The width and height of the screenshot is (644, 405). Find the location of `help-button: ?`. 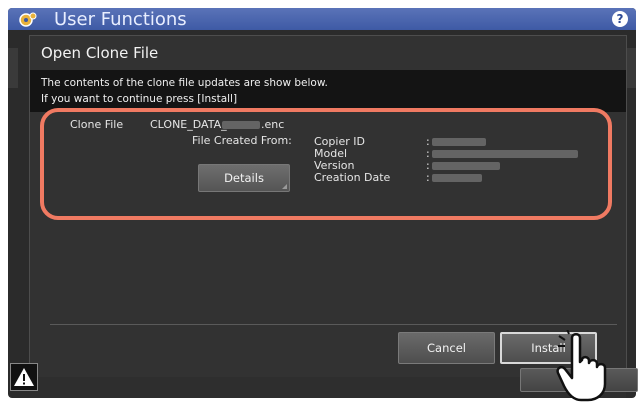

help-button: ? is located at coordinates (620, 19).